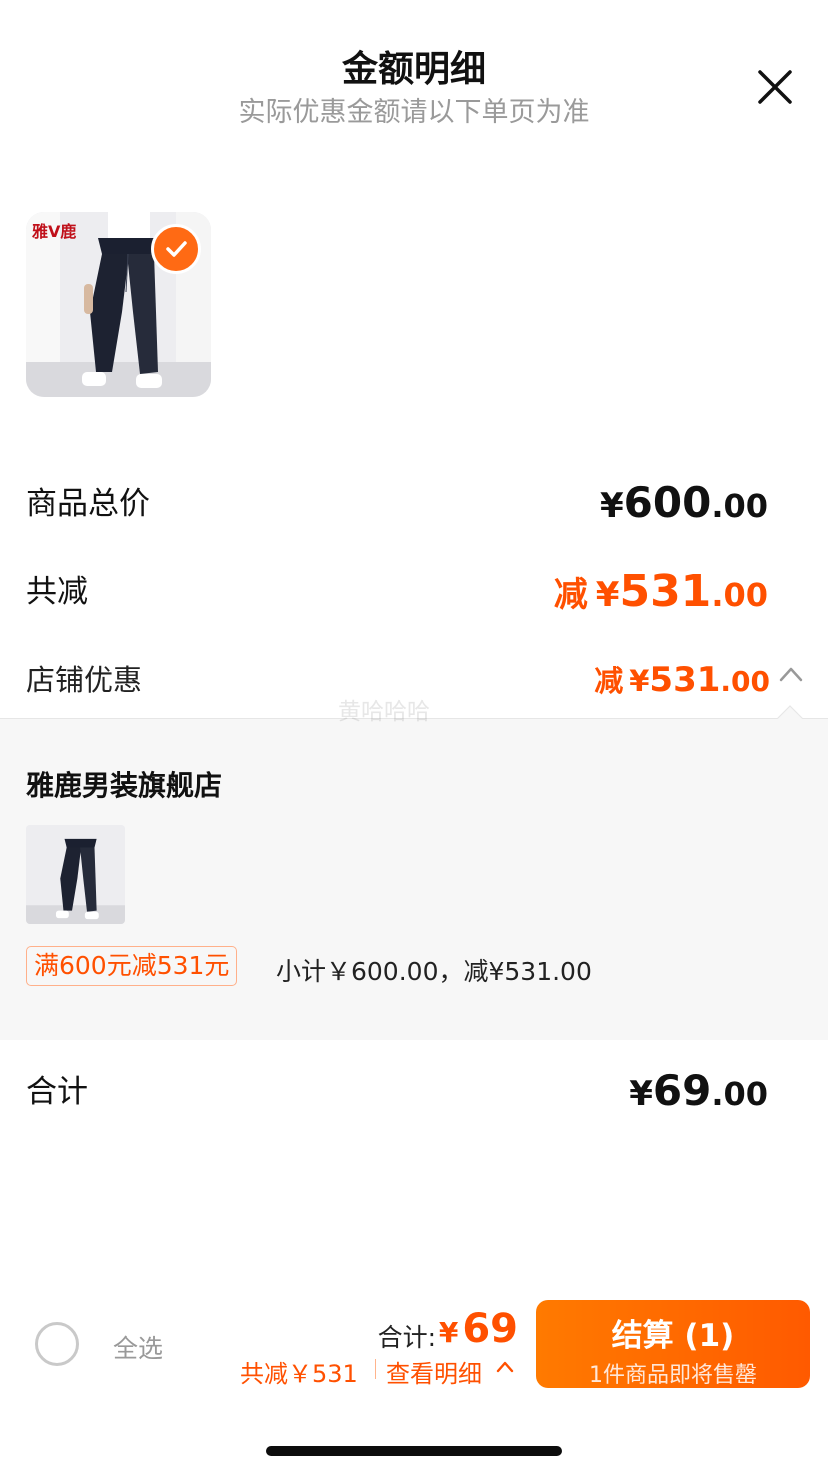 The height and width of the screenshot is (1474, 828). What do you see at coordinates (57, 592) in the screenshot?
I see `total-reduce-label: 共减` at bounding box center [57, 592].